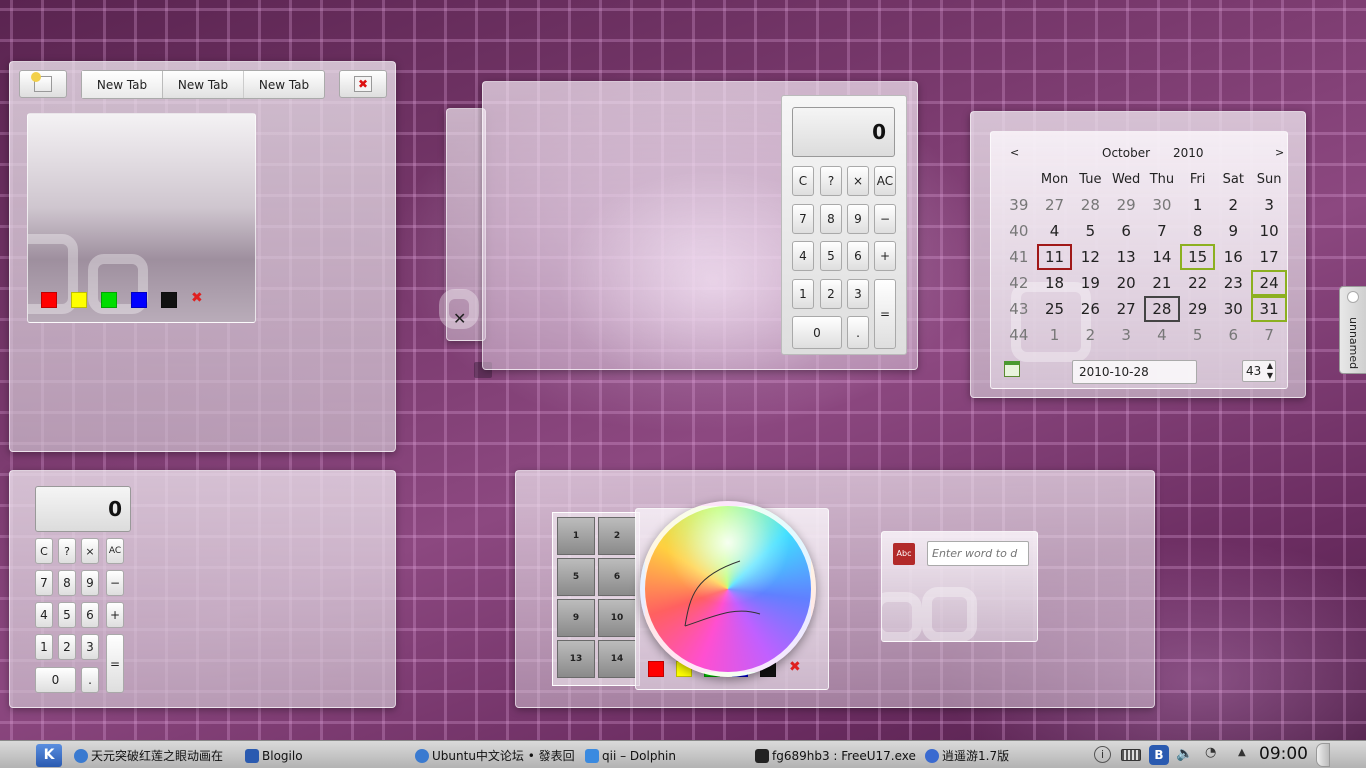 The width and height of the screenshot is (1366, 768). I want to click on day-cell: 14, so click(1162, 257).